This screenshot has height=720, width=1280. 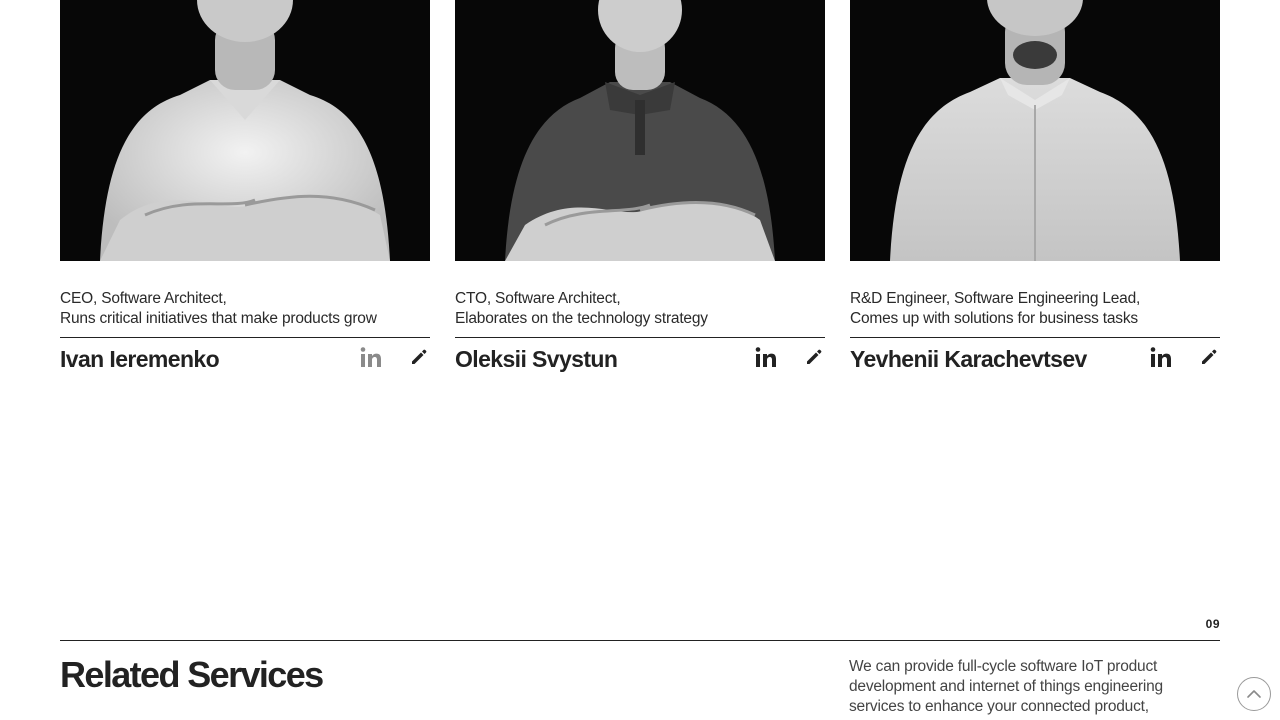 I want to click on team-member-name: Oleksii Svystun, so click(x=536, y=359).